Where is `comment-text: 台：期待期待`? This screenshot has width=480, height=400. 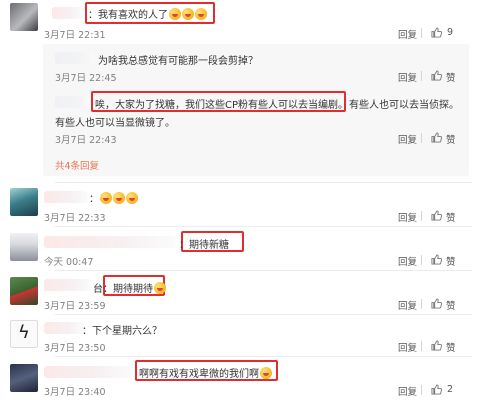
comment-text: 台：期待期待 is located at coordinates (129, 287).